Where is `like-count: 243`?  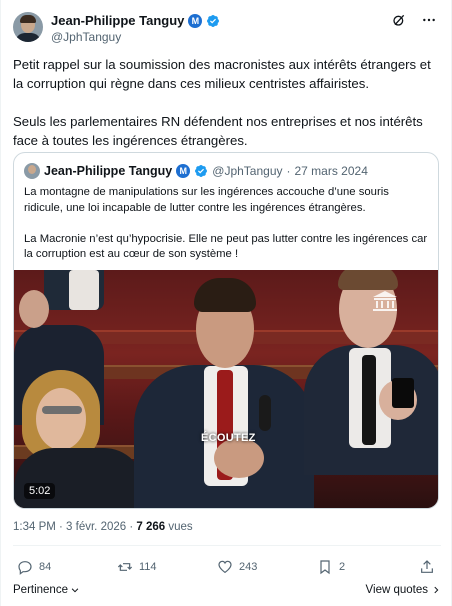 like-count: 243 is located at coordinates (248, 567).